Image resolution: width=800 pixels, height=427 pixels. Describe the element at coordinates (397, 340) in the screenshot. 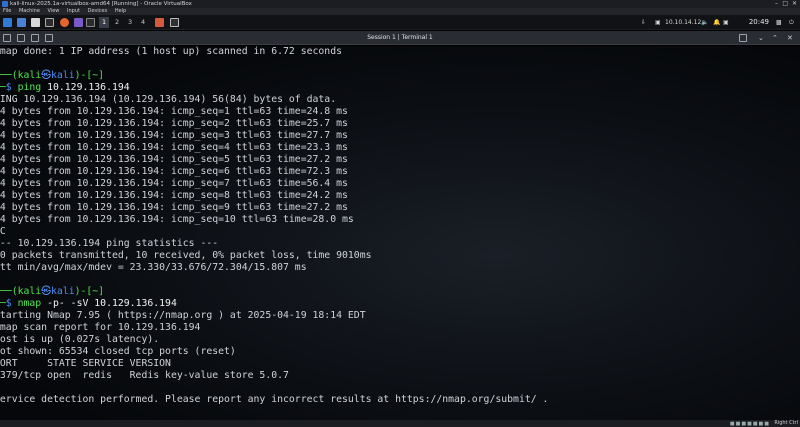

I see `terminal-line: Host is up (0.027s latency).` at that location.